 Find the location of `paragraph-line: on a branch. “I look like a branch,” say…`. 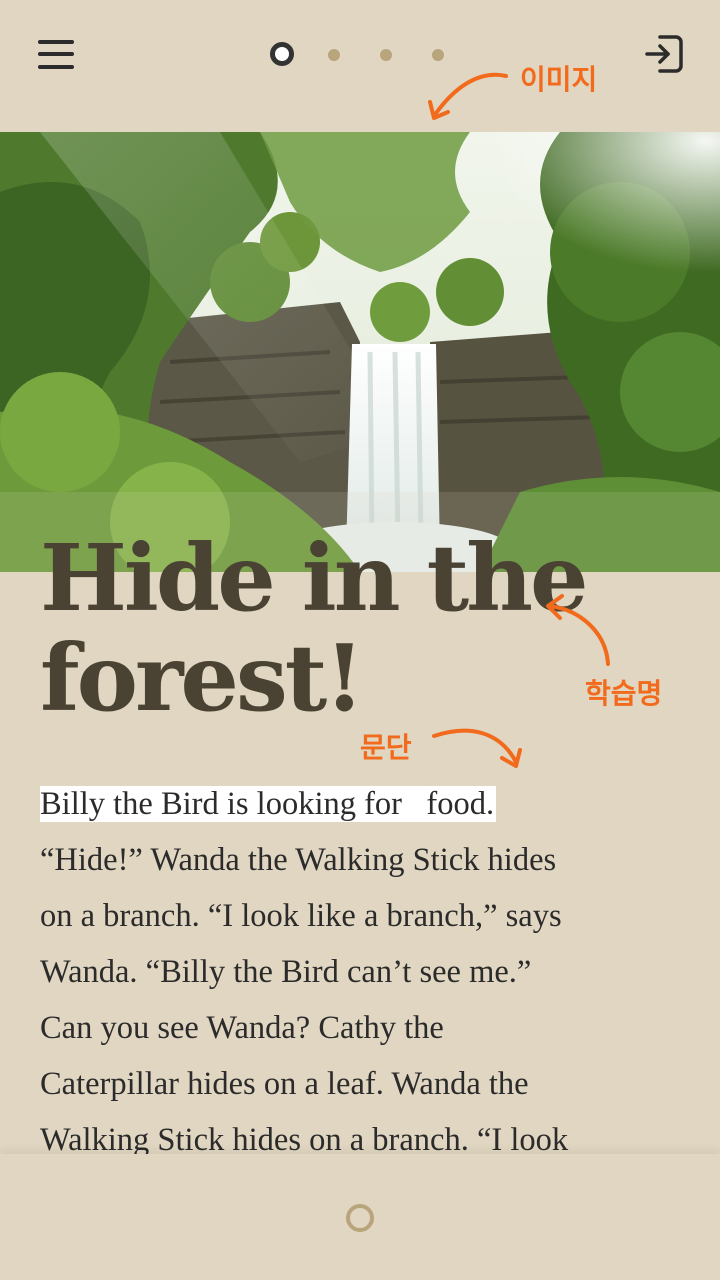

paragraph-line: on a branch. “I look like a branch,” say… is located at coordinates (301, 916).